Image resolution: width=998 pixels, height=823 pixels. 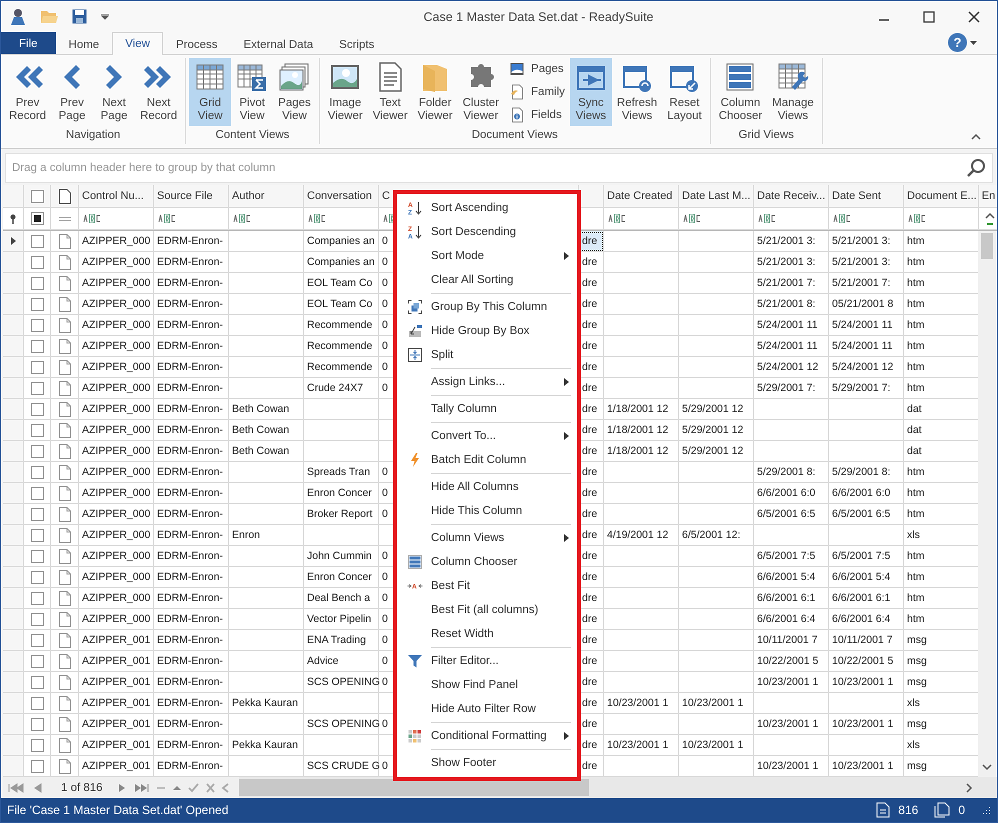 What do you see at coordinates (976, 168) in the screenshot?
I see `search-icon` at bounding box center [976, 168].